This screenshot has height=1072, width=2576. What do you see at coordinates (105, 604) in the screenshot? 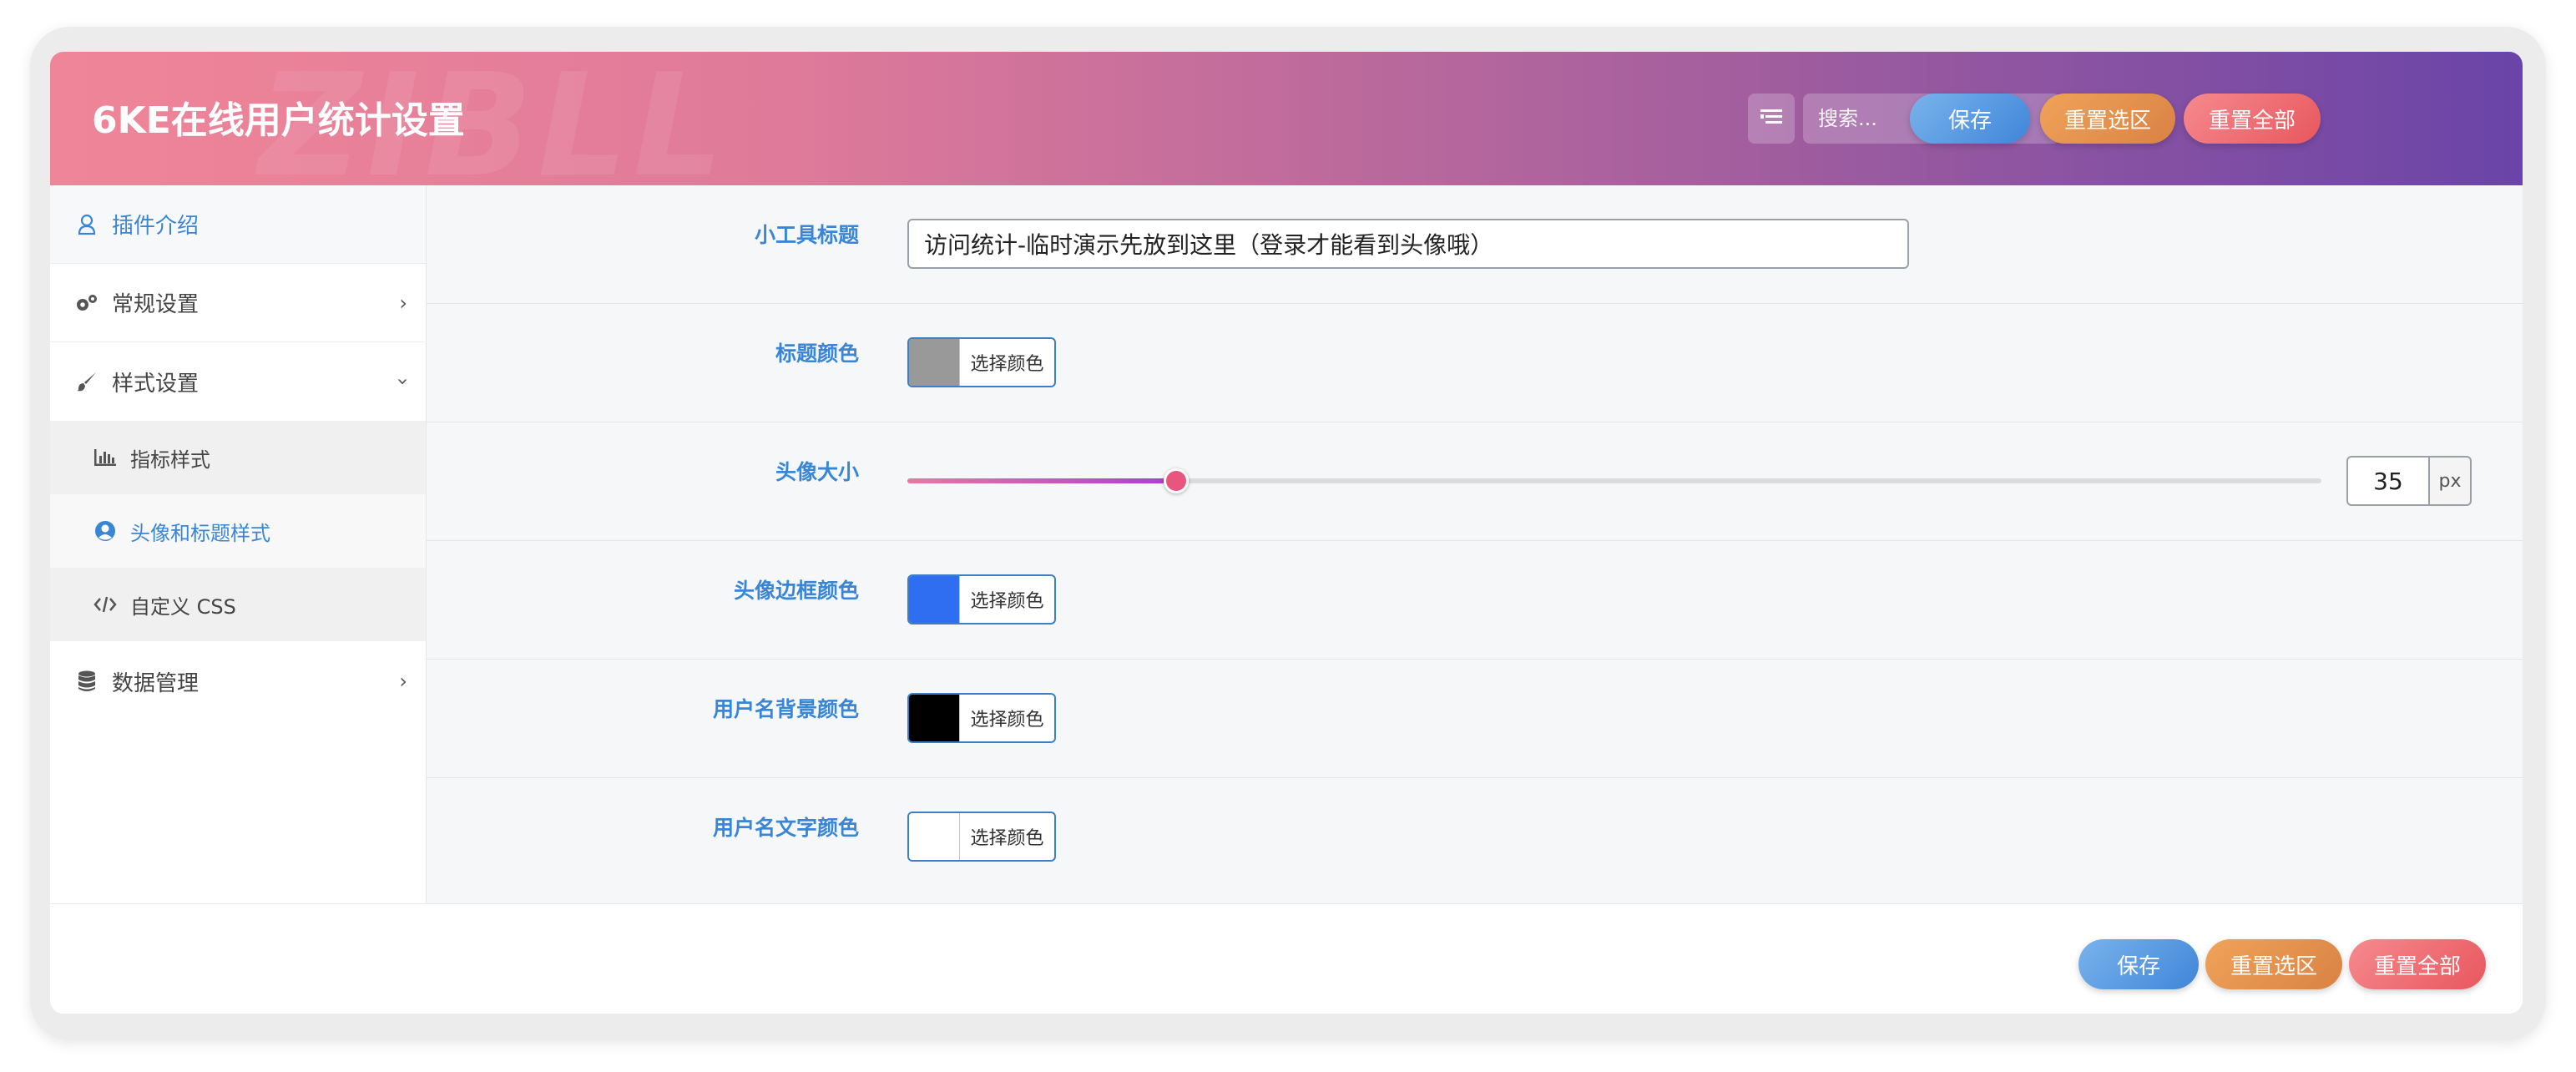
I see `code-icon` at bounding box center [105, 604].